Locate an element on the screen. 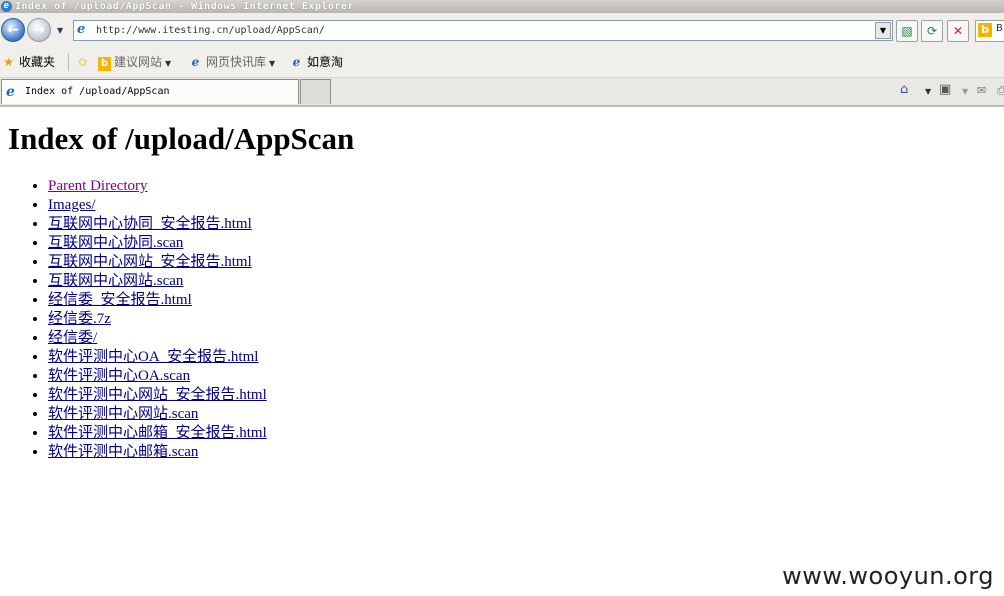  forward-button: → is located at coordinates (39, 30).